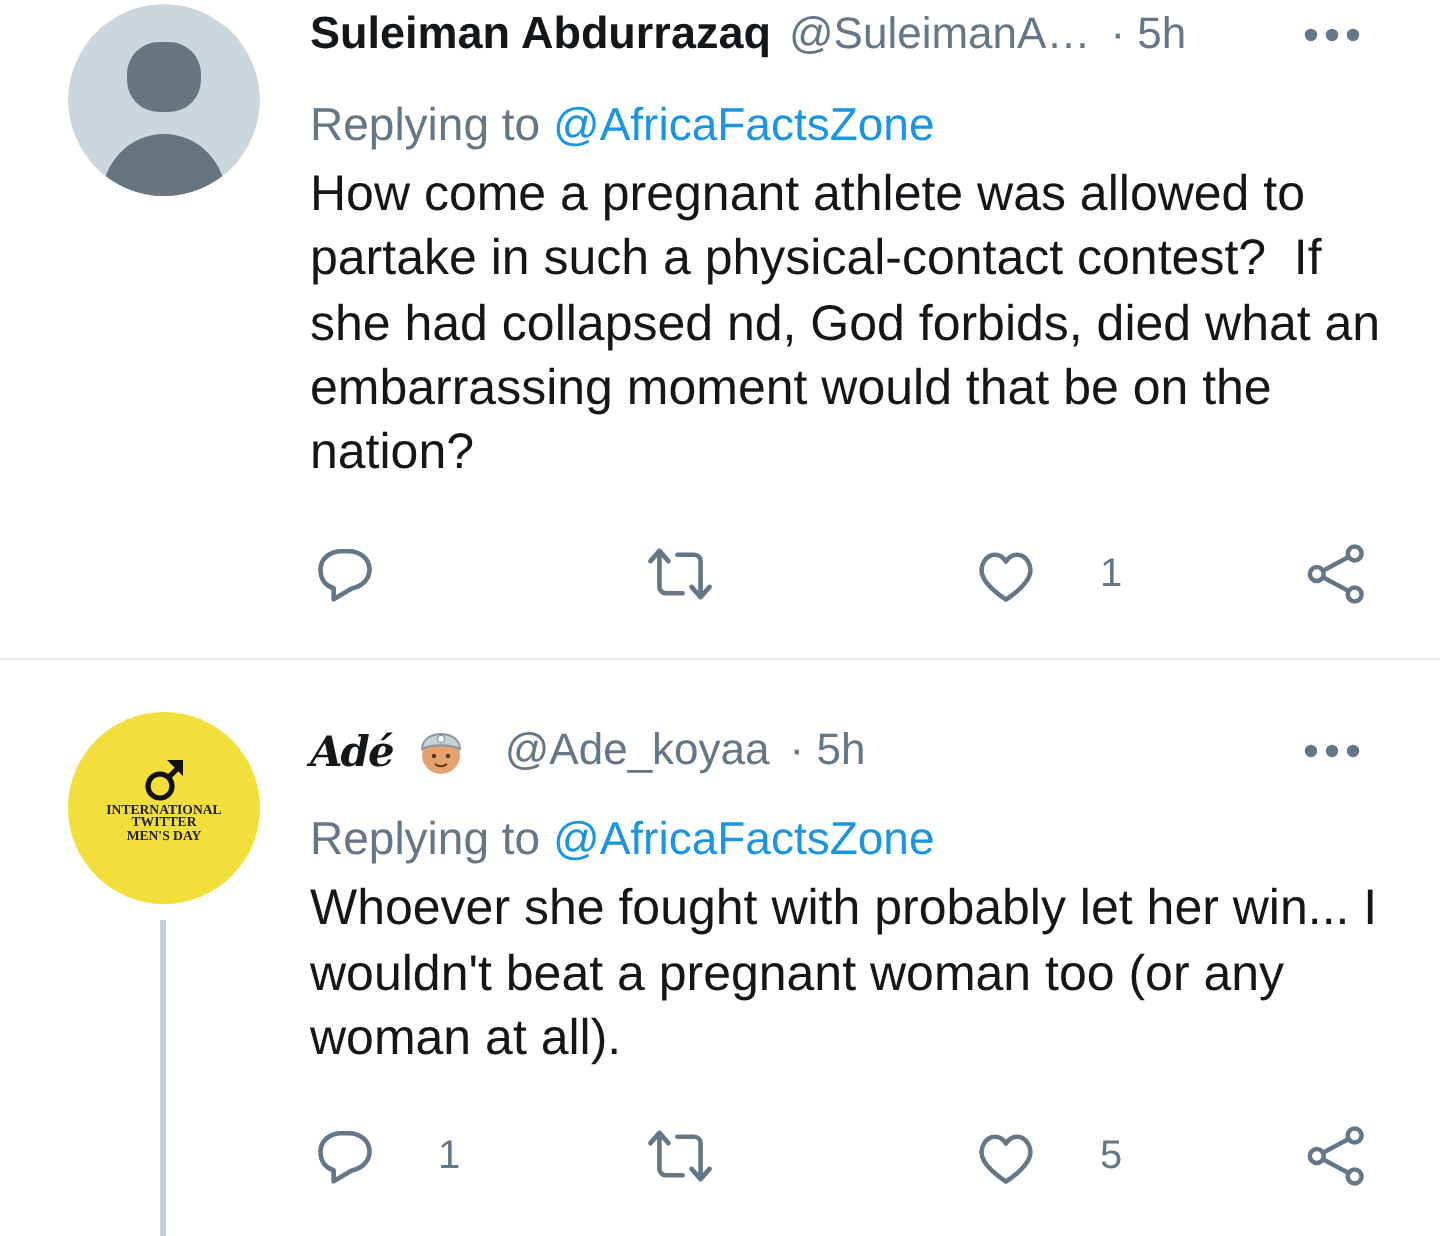 The width and height of the screenshot is (1440, 1236). Describe the element at coordinates (637, 750) in the screenshot. I see `user-handle: @Ade_koyaa` at that location.